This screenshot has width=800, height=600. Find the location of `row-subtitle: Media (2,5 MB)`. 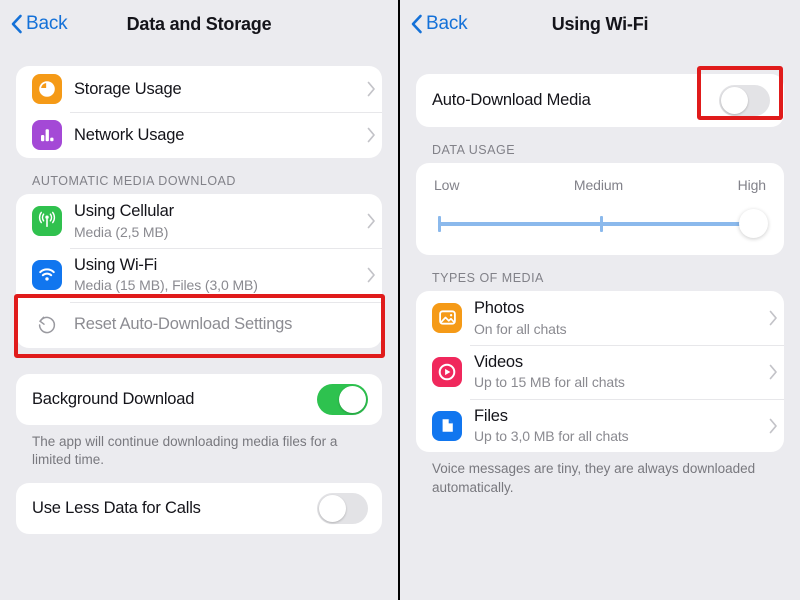

row-subtitle: Media (2,5 MB) is located at coordinates (121, 231).